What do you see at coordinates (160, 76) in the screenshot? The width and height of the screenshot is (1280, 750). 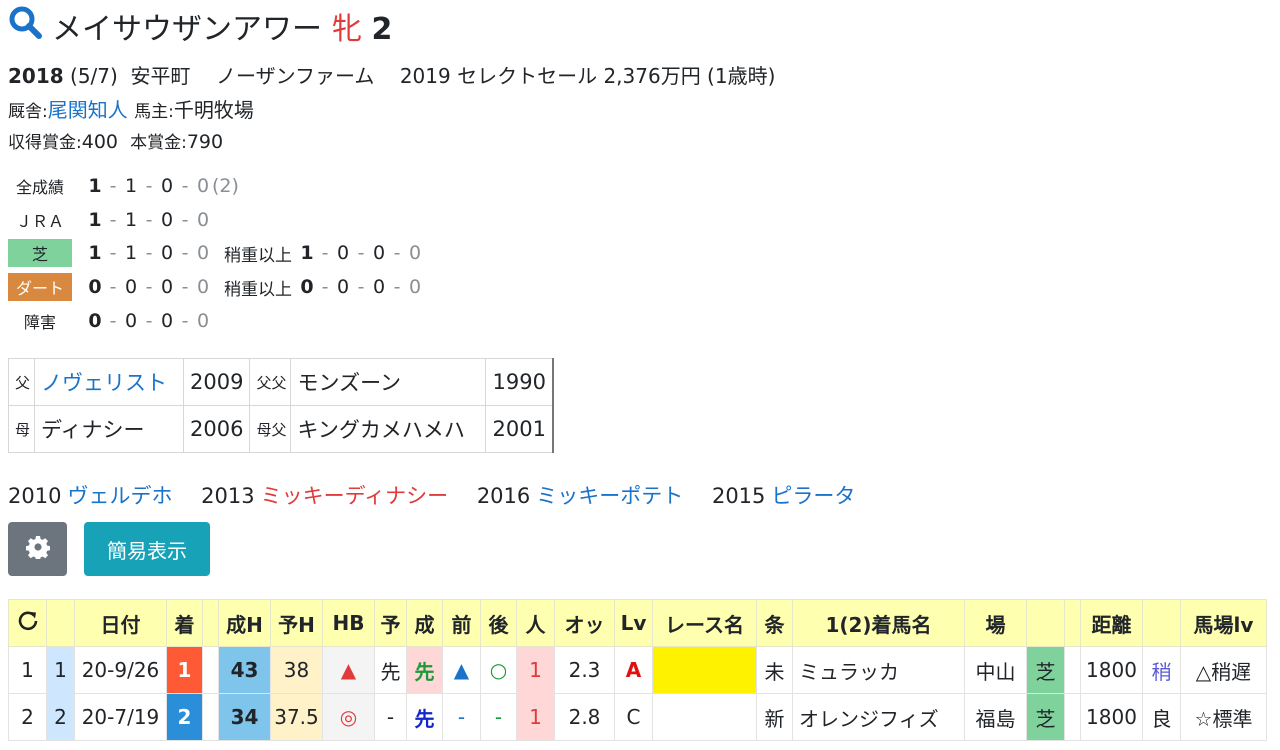 I see `birth-region: 安平町` at bounding box center [160, 76].